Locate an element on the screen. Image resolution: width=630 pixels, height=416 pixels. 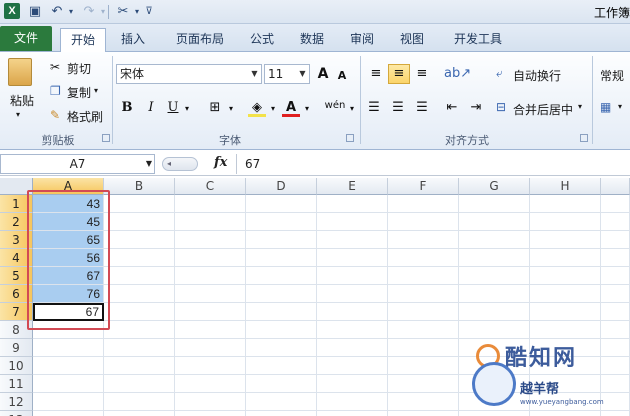
column-header-d: D is located at coordinates (281, 186).